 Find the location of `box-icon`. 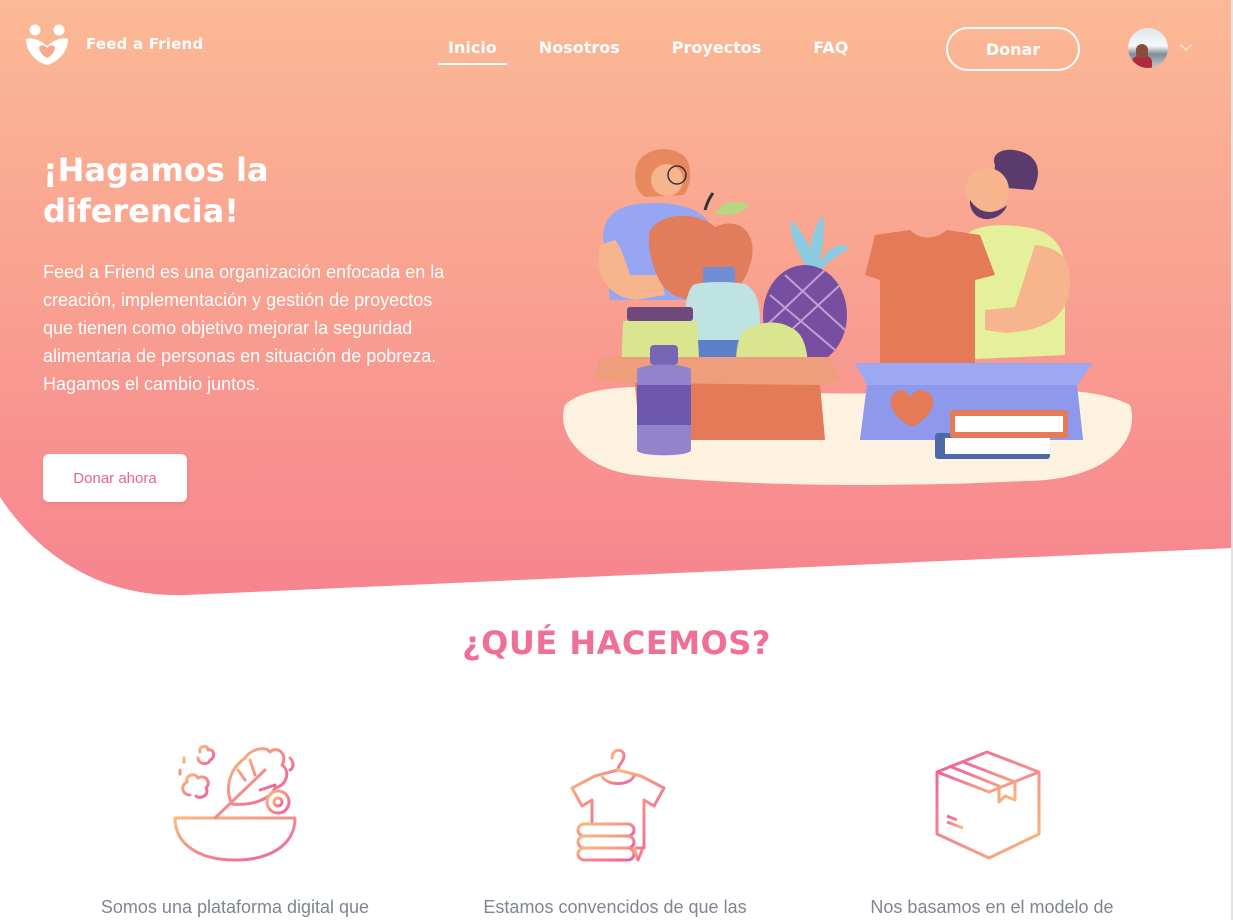

box-icon is located at coordinates (988, 805).